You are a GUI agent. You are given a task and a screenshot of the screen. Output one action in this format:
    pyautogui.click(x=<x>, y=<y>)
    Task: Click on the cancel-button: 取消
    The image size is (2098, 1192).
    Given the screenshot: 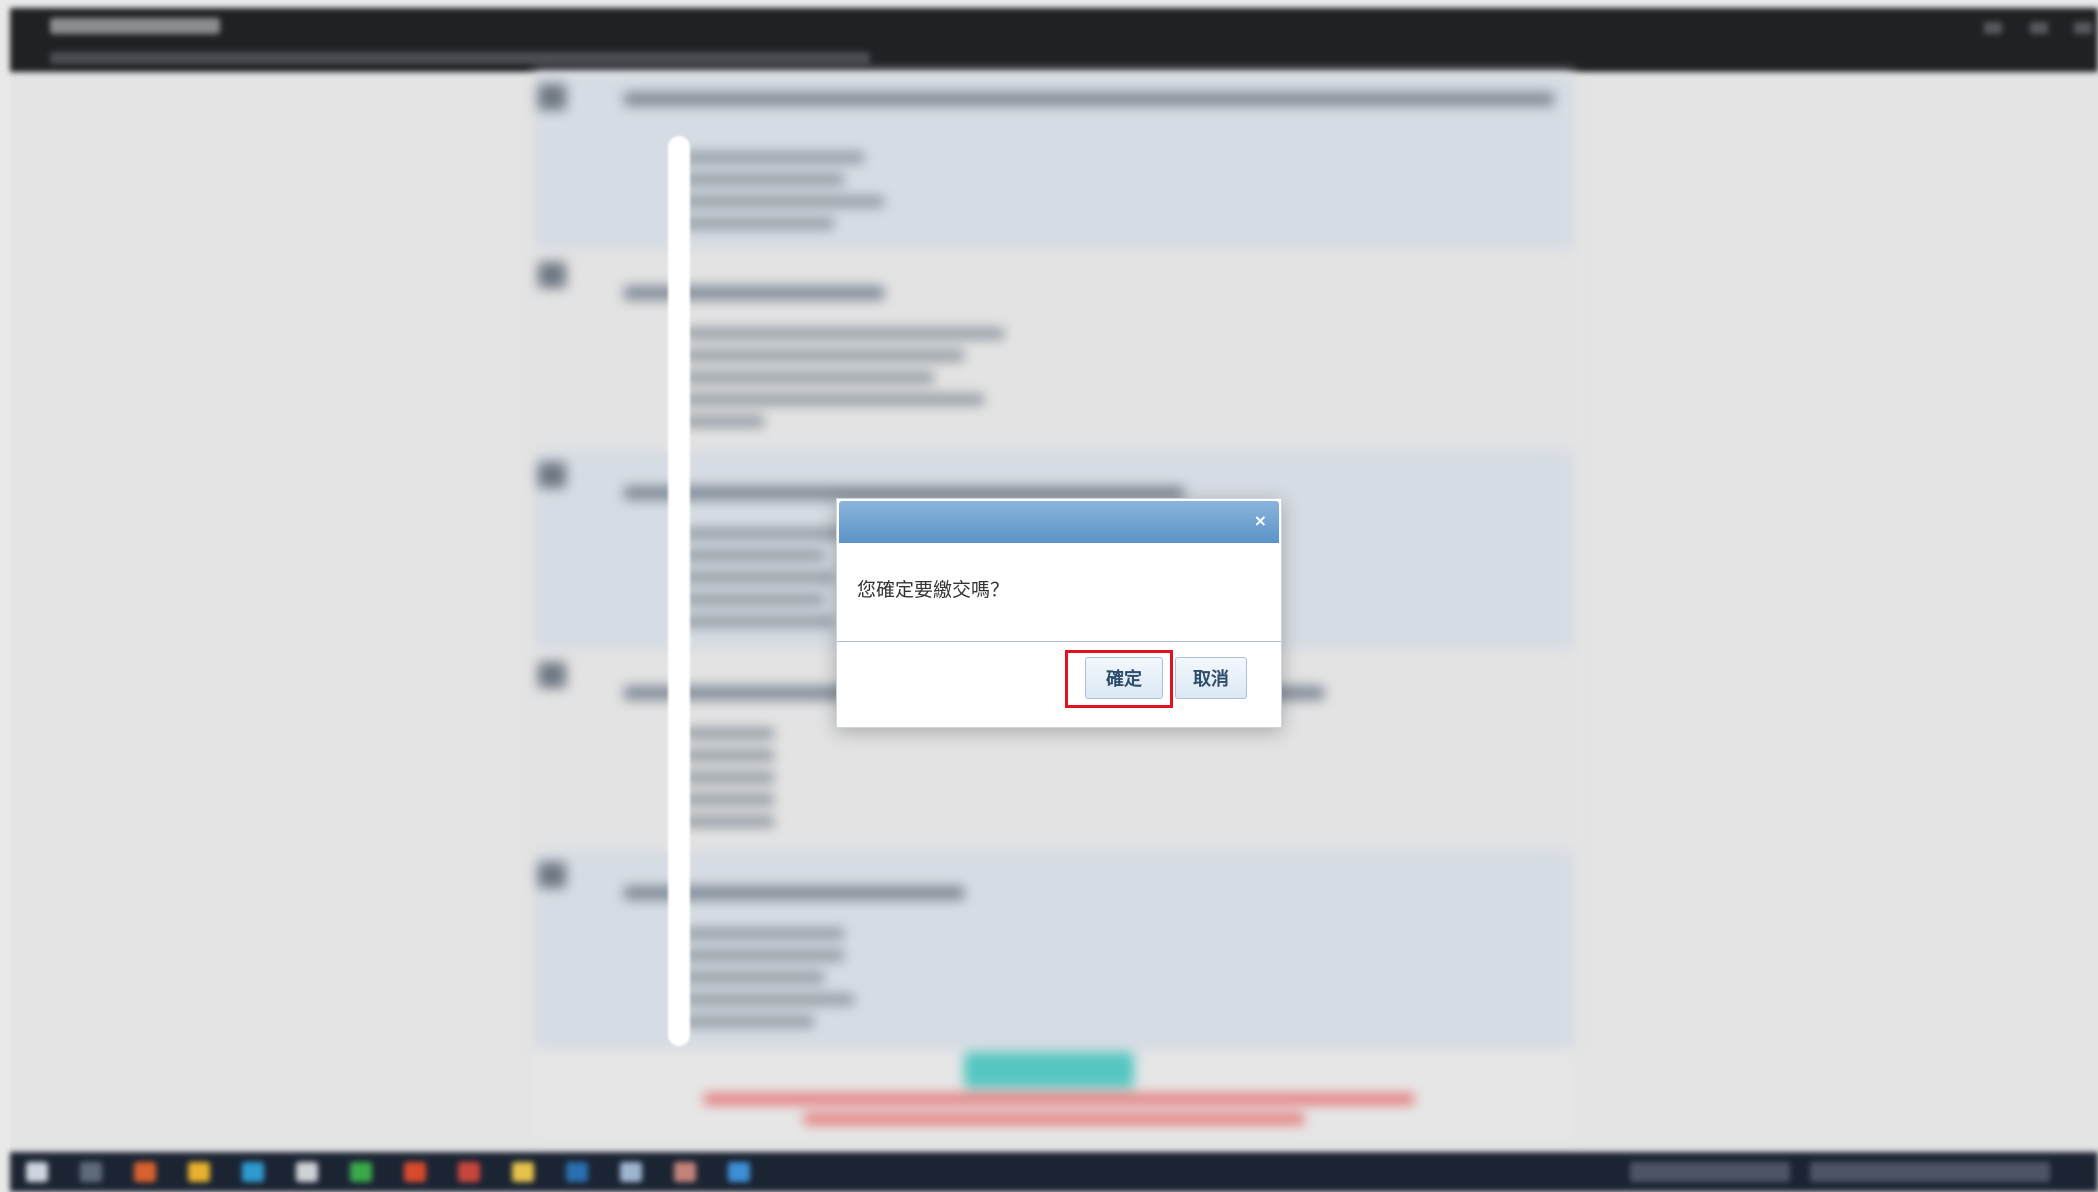 What is the action you would take?
    pyautogui.click(x=1211, y=678)
    